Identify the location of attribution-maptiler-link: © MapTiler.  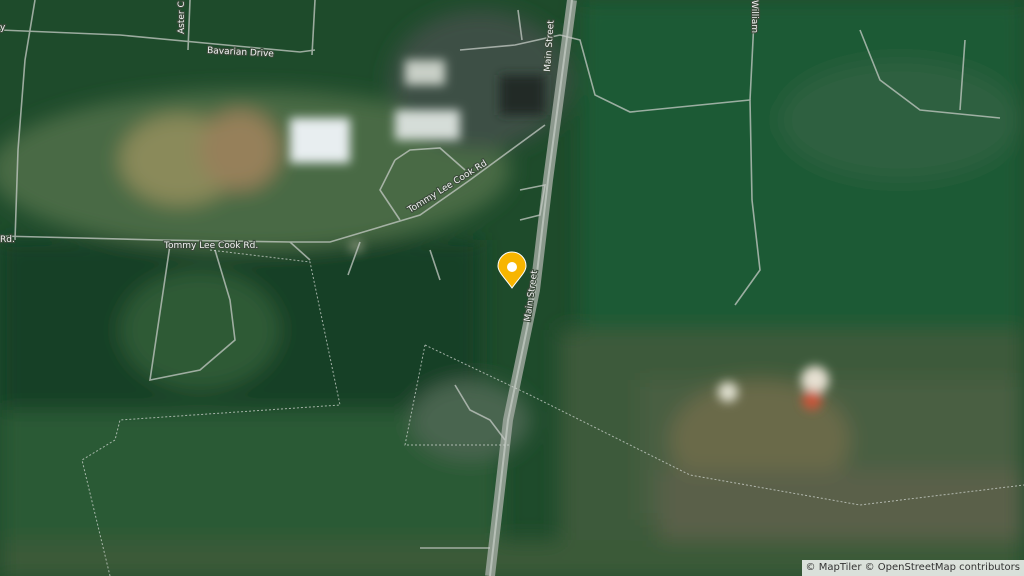
(834, 567).